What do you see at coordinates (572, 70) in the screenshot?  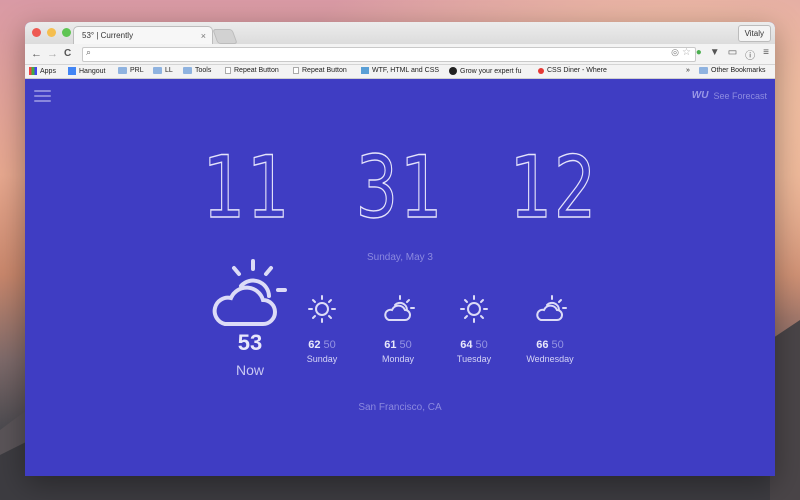 I see `bookmark-css-diner: CSS Diner - Where` at bounding box center [572, 70].